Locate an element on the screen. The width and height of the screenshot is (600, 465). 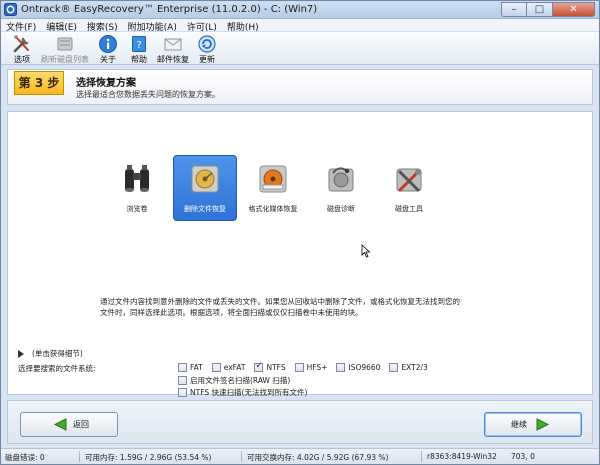
option-formatted-media-recovery: 格式化媒体恢复 is located at coordinates (273, 188).